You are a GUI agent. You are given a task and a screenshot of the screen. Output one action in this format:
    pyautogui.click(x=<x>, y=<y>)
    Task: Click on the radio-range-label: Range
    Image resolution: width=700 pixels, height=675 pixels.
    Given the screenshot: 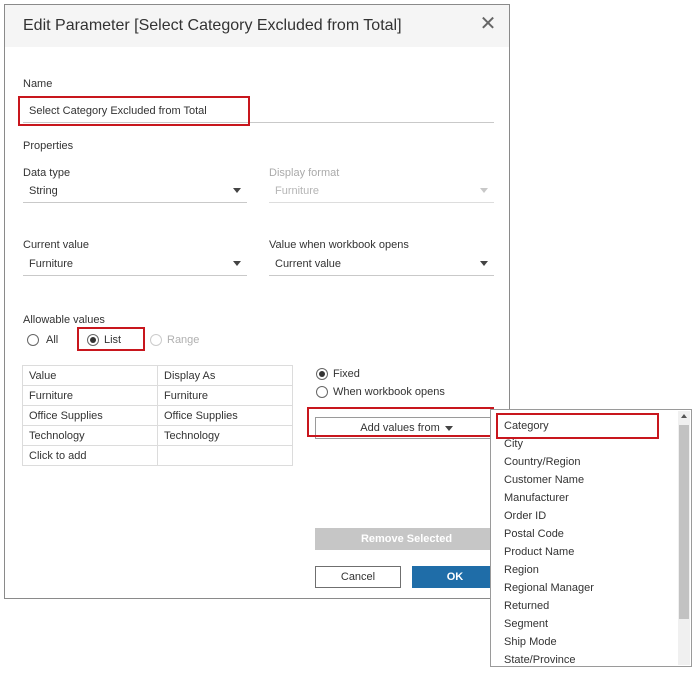 What is the action you would take?
    pyautogui.click(x=183, y=340)
    